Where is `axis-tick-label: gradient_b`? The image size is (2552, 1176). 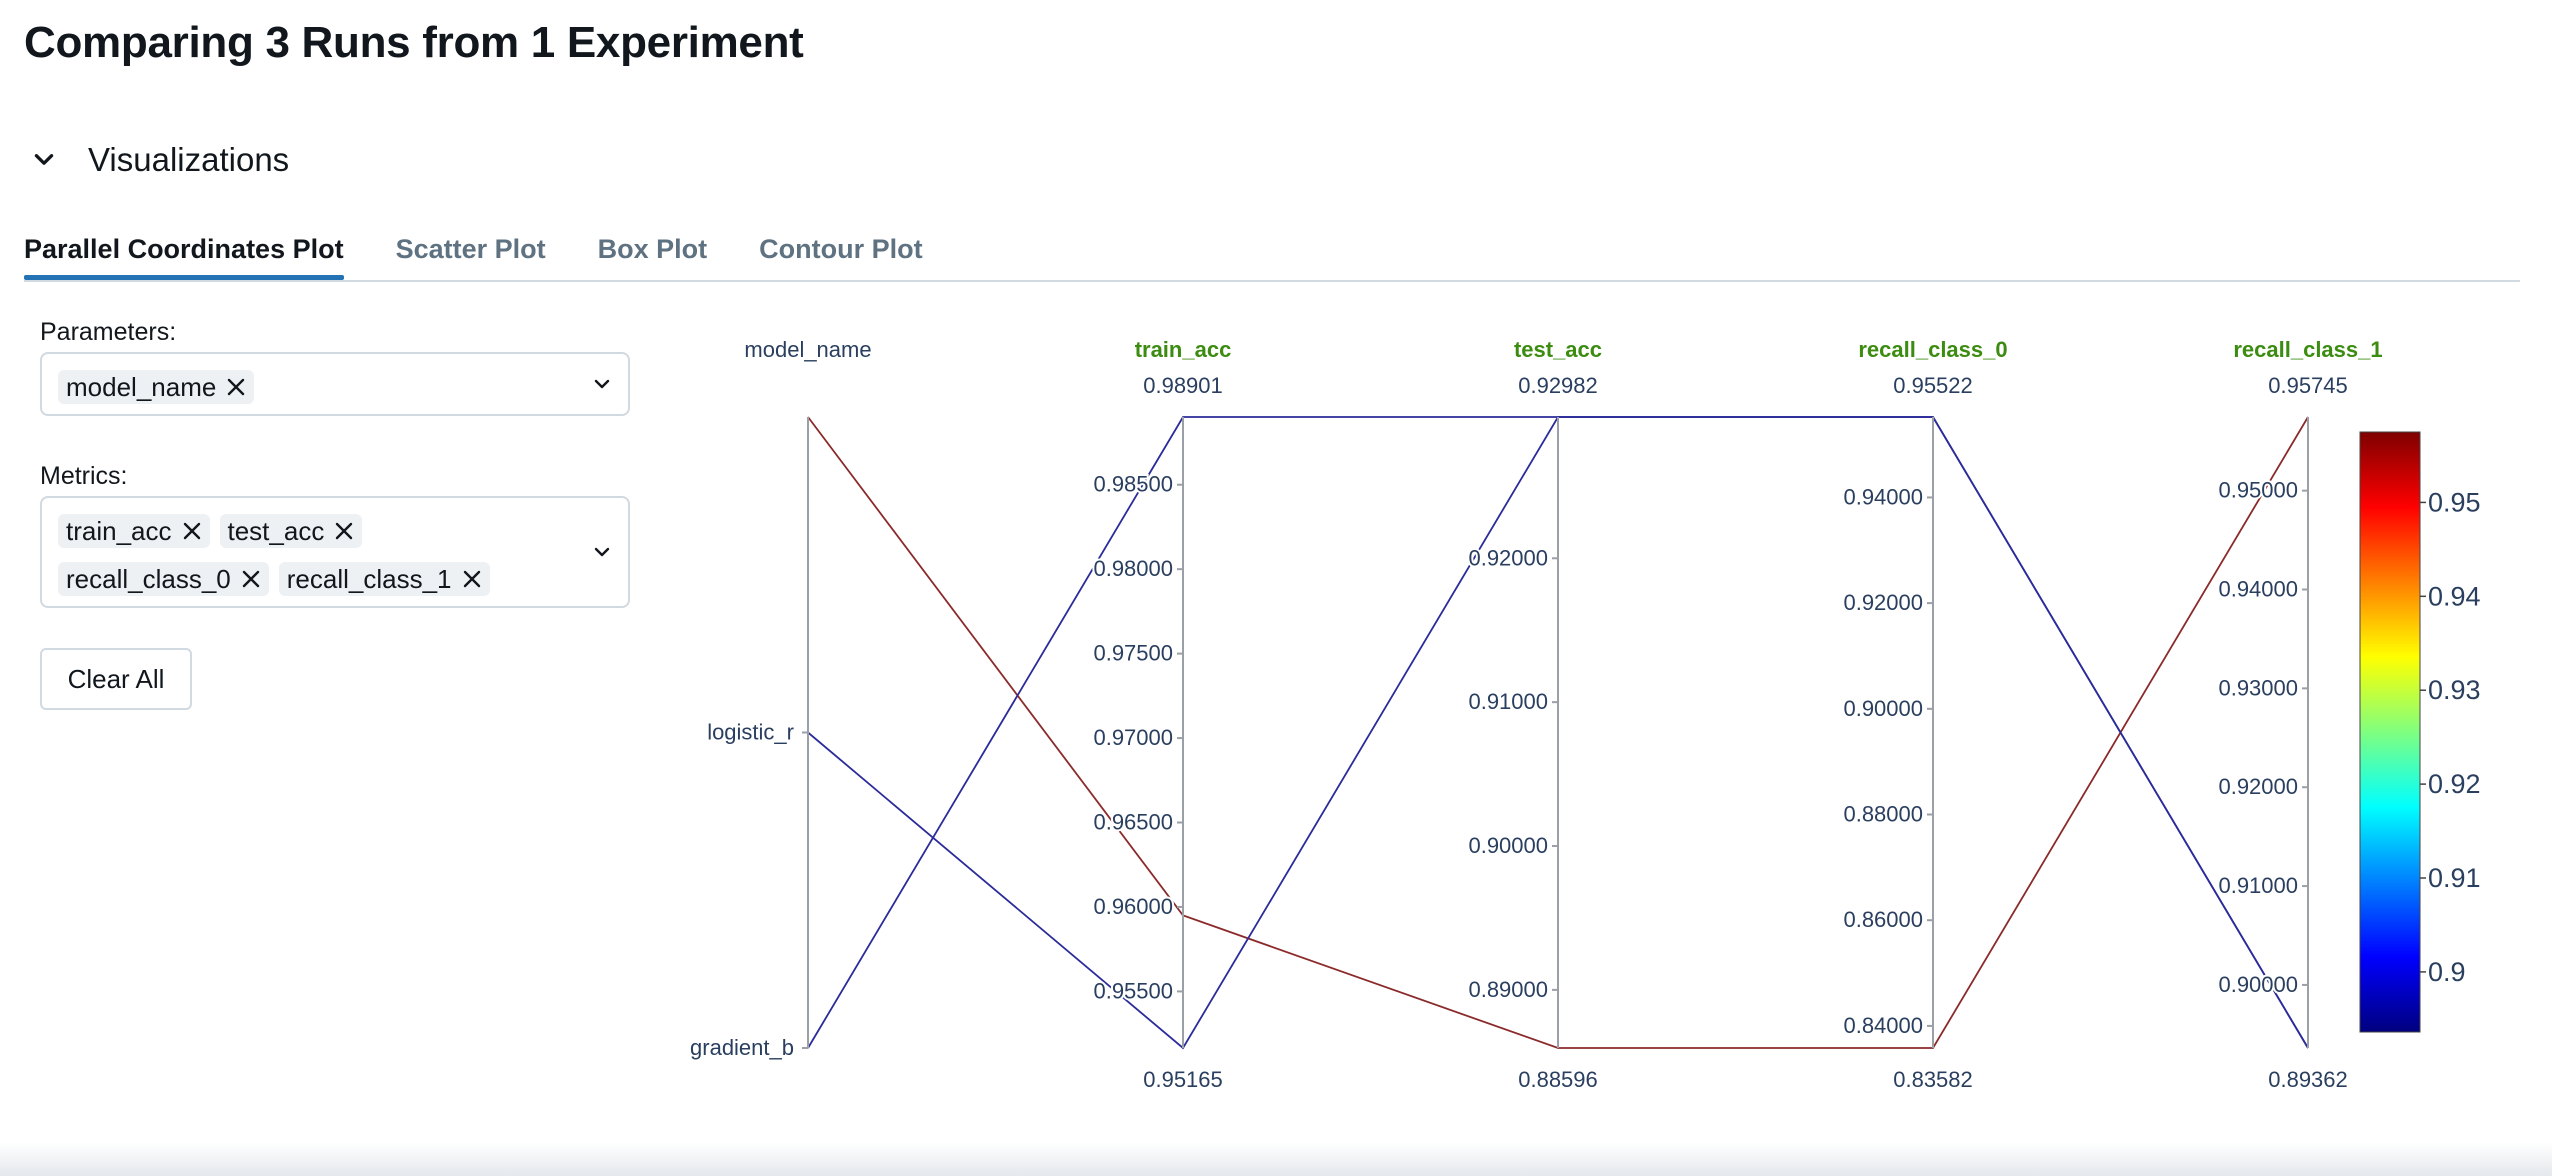 axis-tick-label: gradient_b is located at coordinates (742, 1047).